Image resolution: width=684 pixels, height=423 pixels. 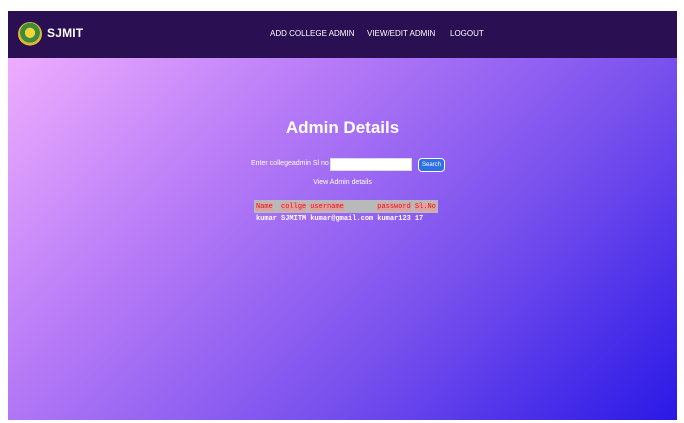 I want to click on column-header-username: username, so click(x=342, y=206).